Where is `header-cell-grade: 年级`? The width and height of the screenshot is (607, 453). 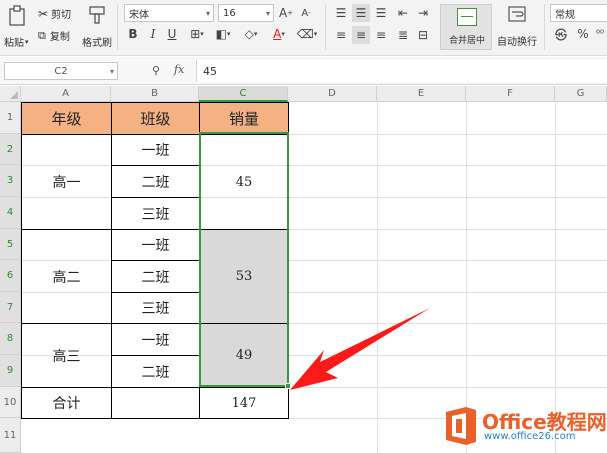
header-cell-grade: 年级 is located at coordinates (66, 118).